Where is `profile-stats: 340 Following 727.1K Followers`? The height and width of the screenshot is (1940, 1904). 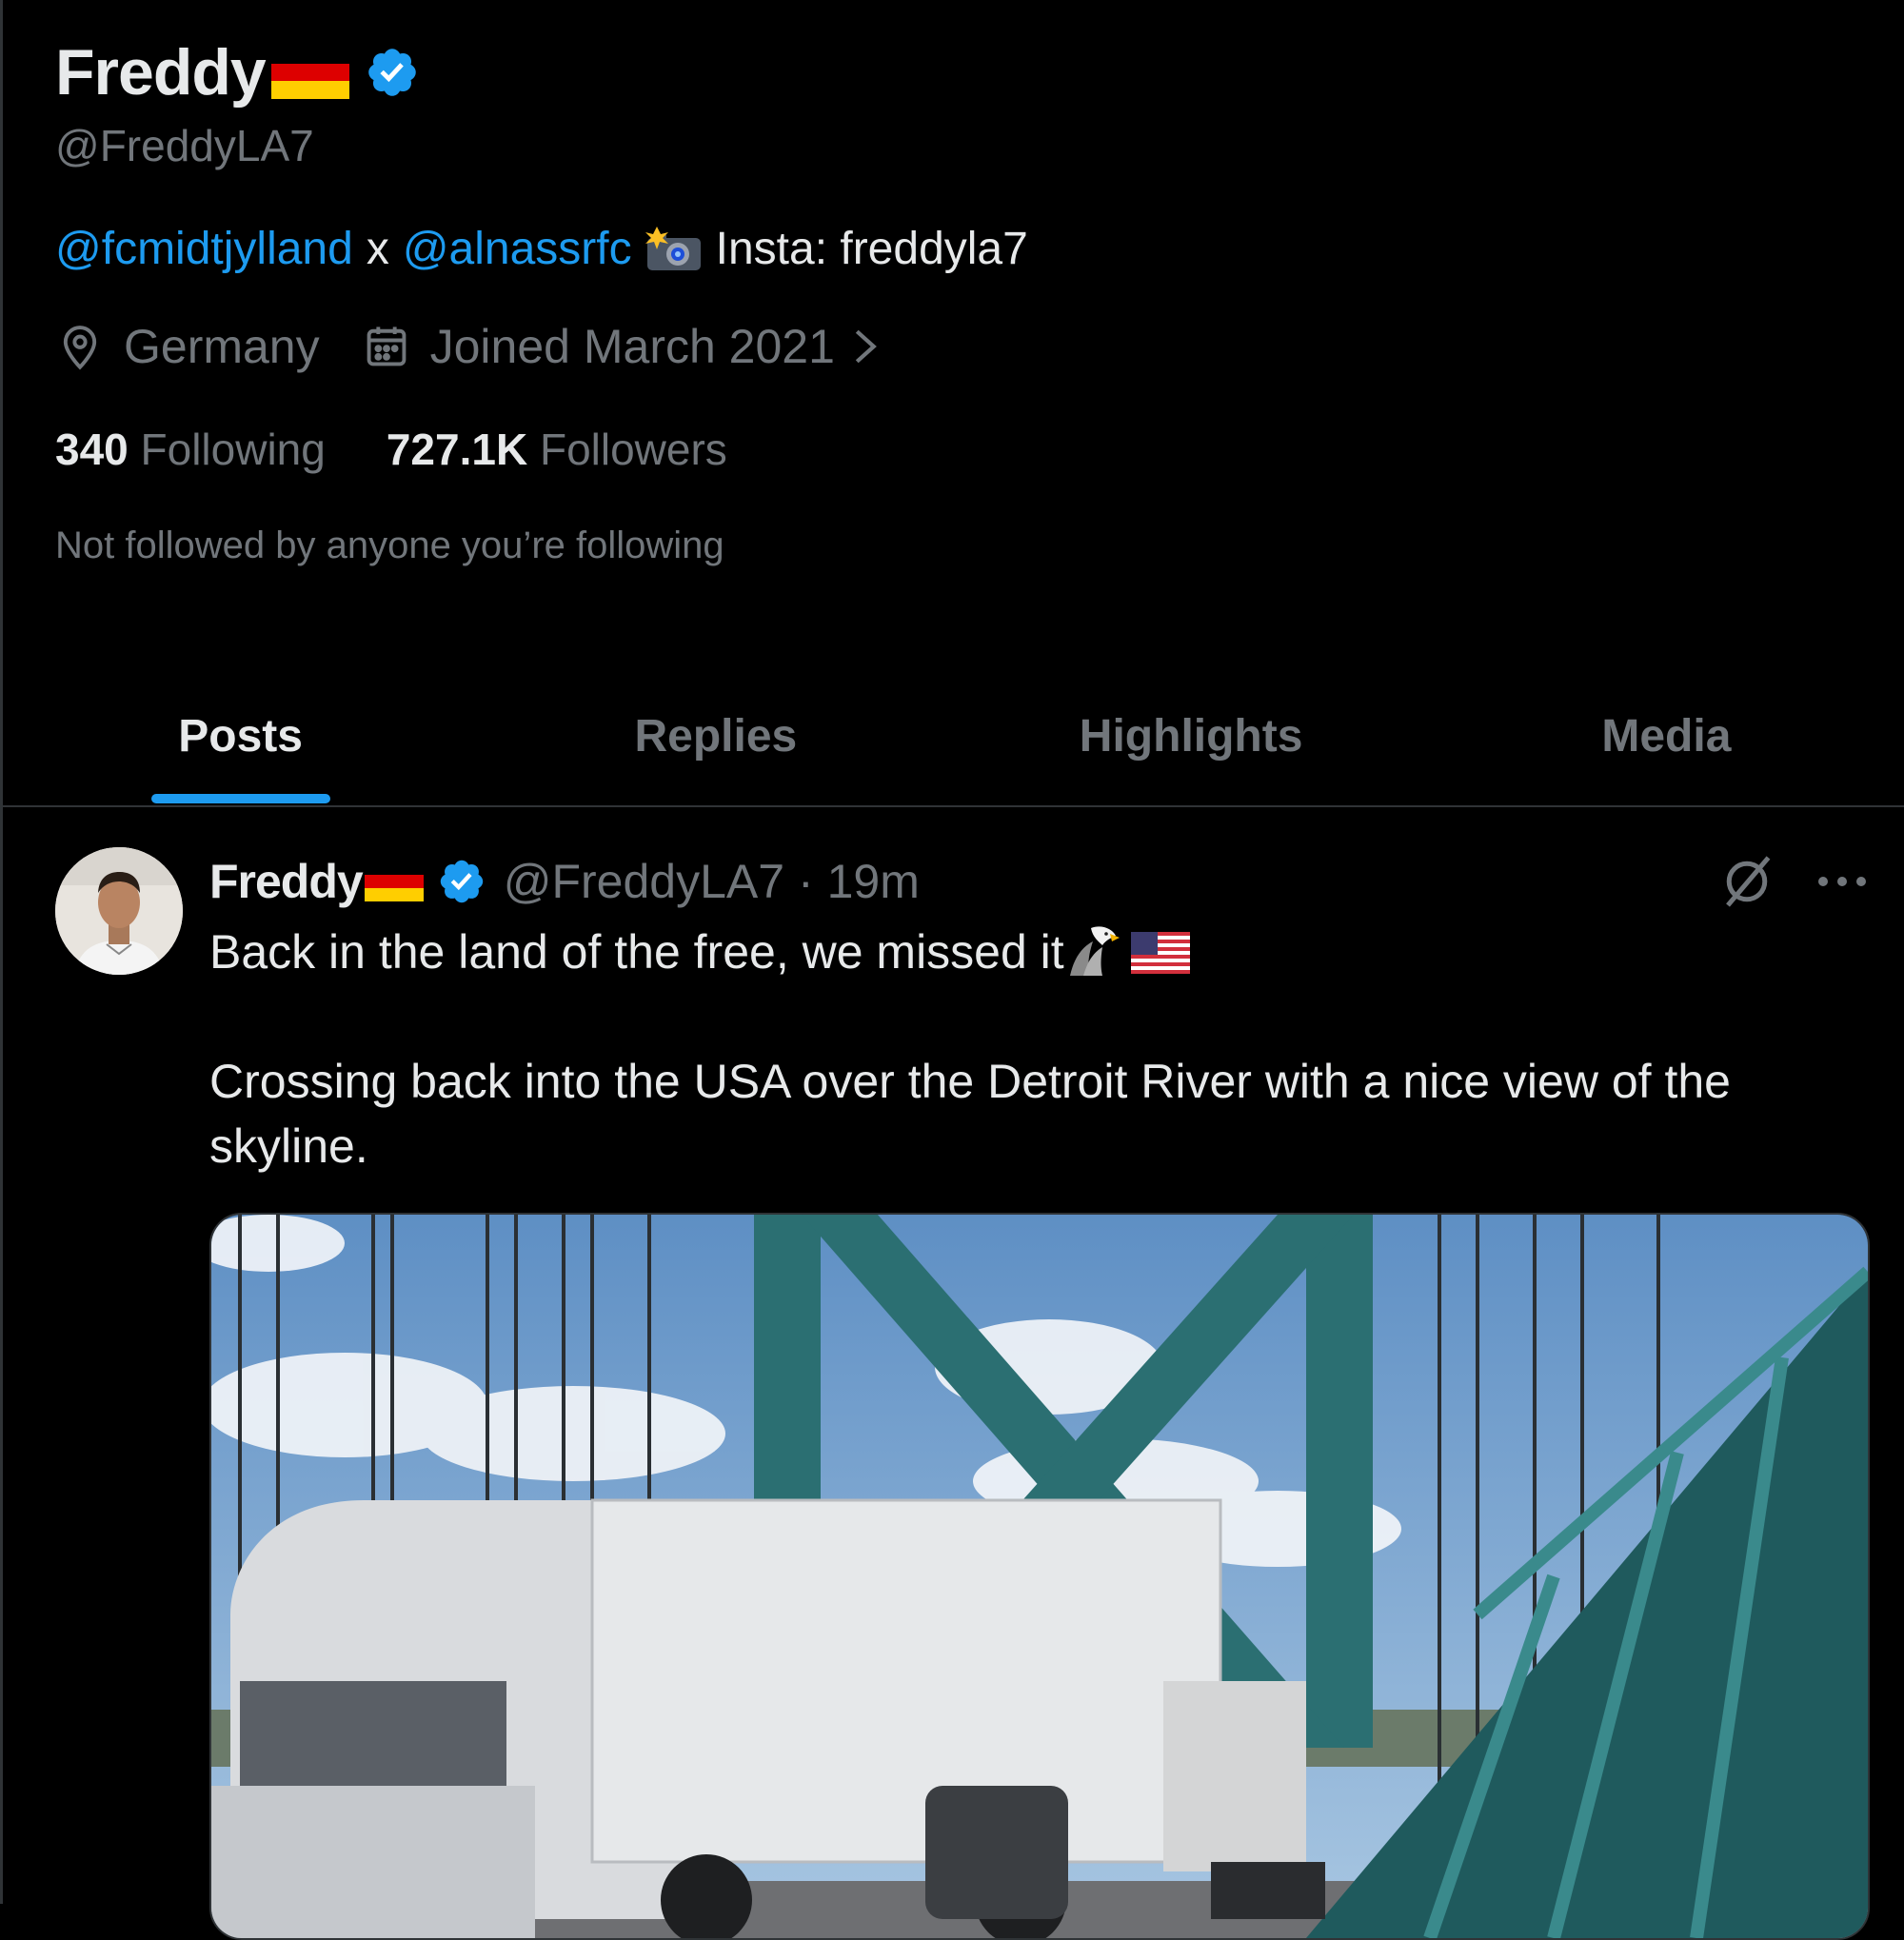 profile-stats: 340 Following 727.1K Followers is located at coordinates (959, 449).